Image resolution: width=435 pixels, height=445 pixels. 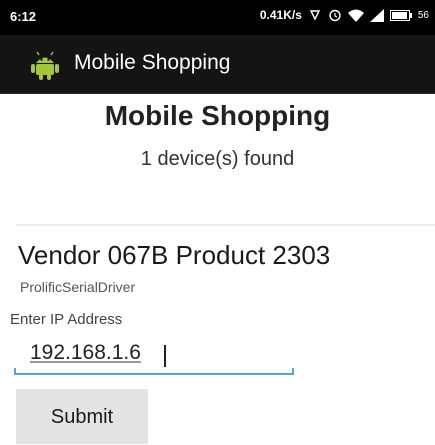 I want to click on battery-percent: 56, so click(x=423, y=15).